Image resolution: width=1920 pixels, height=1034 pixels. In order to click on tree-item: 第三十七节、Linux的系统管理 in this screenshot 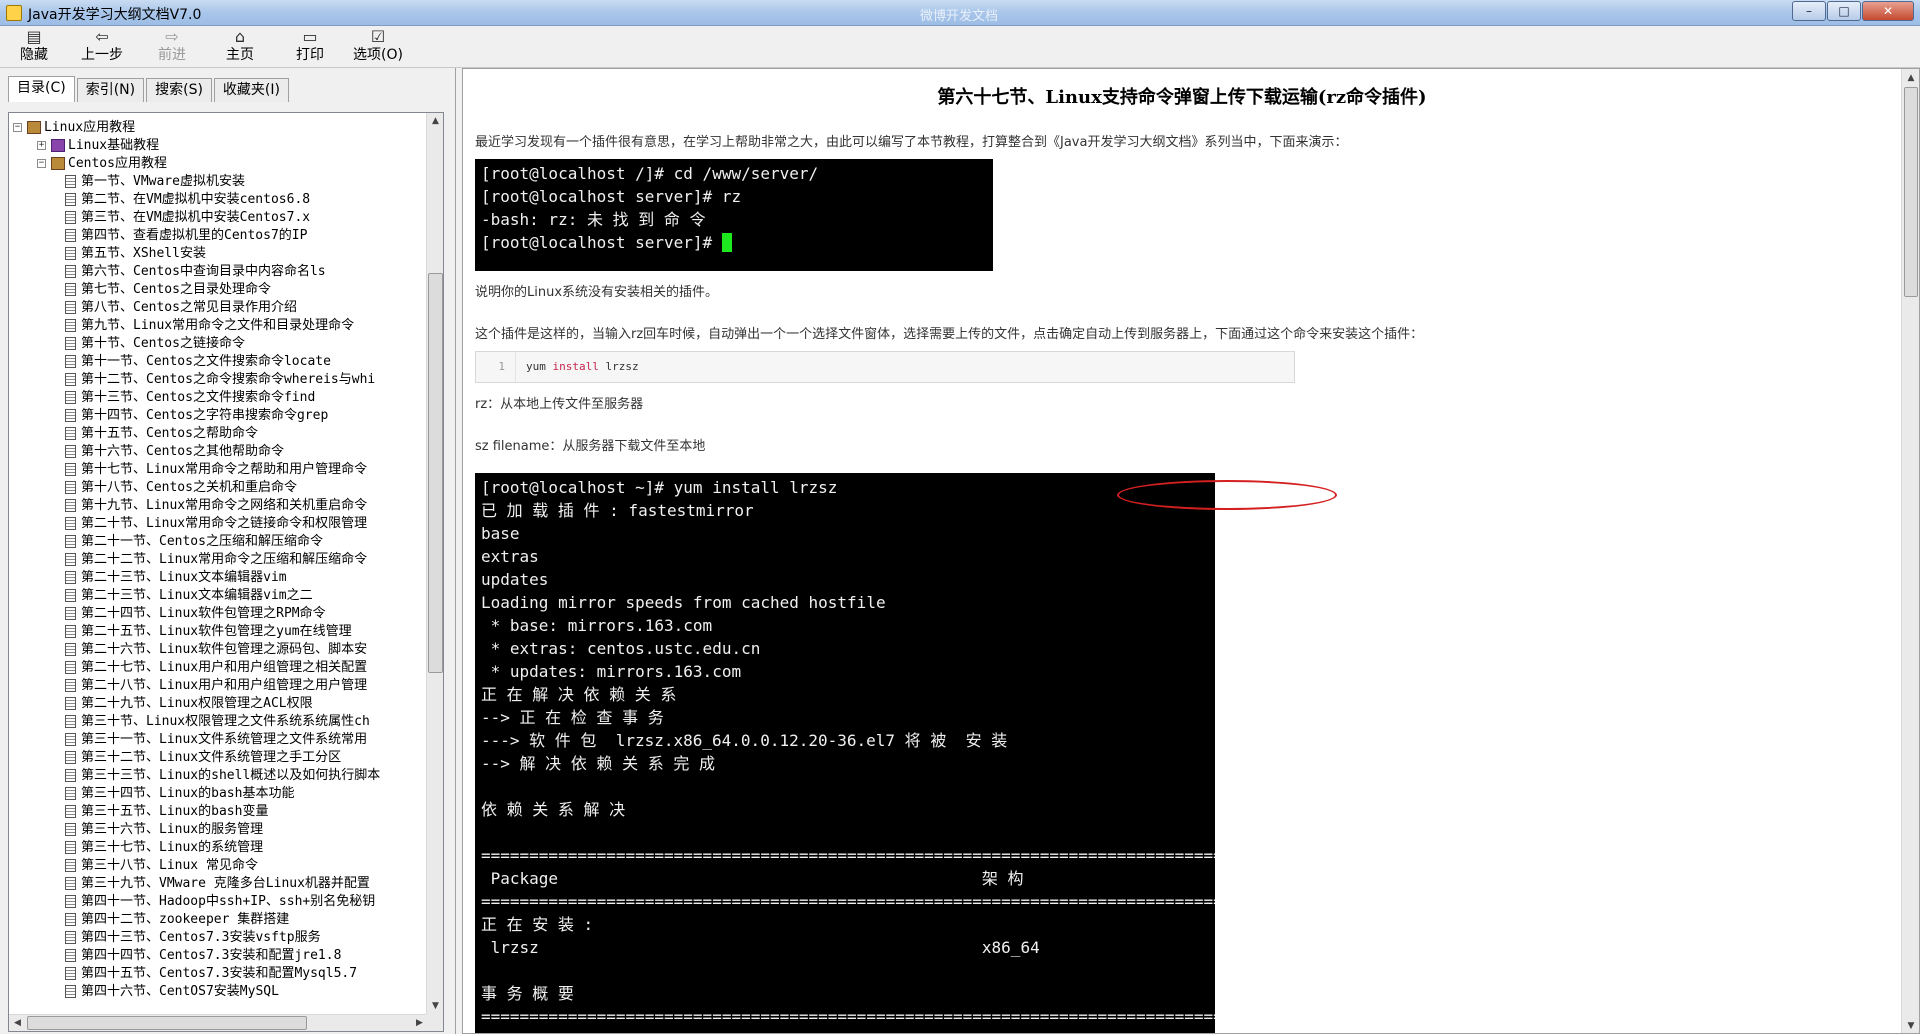, I will do `click(164, 848)`.